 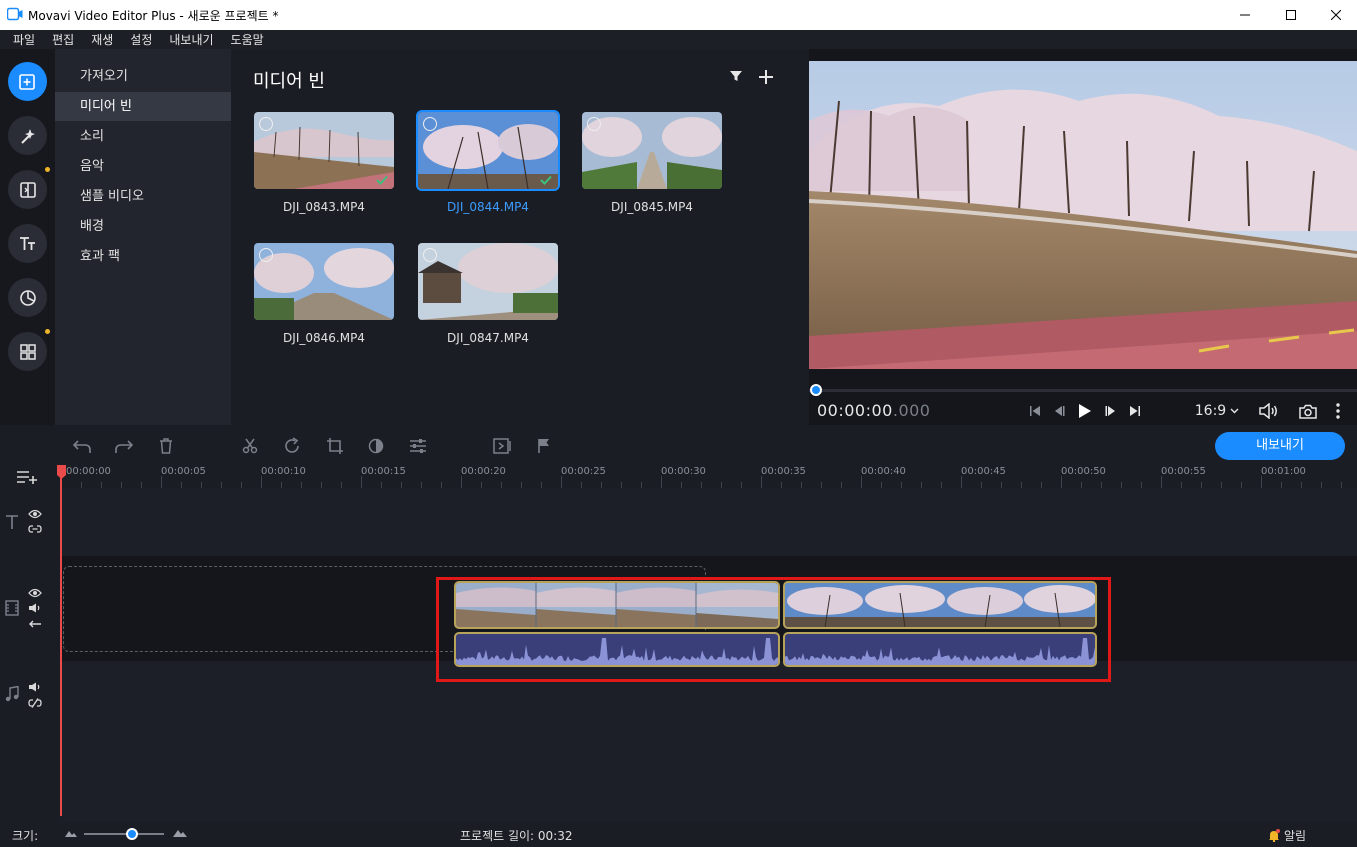 I want to click on playhead-handle, so click(x=61, y=472).